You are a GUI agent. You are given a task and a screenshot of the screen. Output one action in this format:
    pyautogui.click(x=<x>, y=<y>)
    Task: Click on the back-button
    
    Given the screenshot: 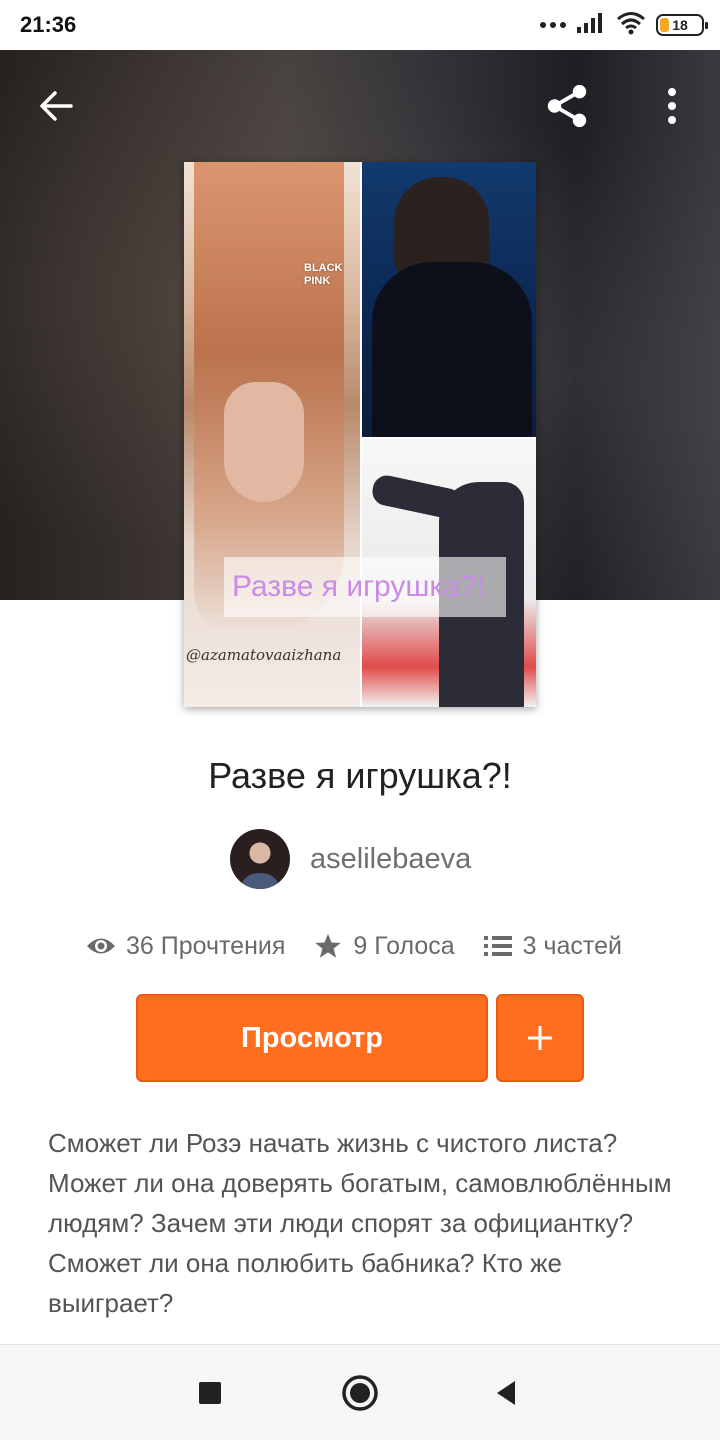 What is the action you would take?
    pyautogui.click(x=56, y=106)
    